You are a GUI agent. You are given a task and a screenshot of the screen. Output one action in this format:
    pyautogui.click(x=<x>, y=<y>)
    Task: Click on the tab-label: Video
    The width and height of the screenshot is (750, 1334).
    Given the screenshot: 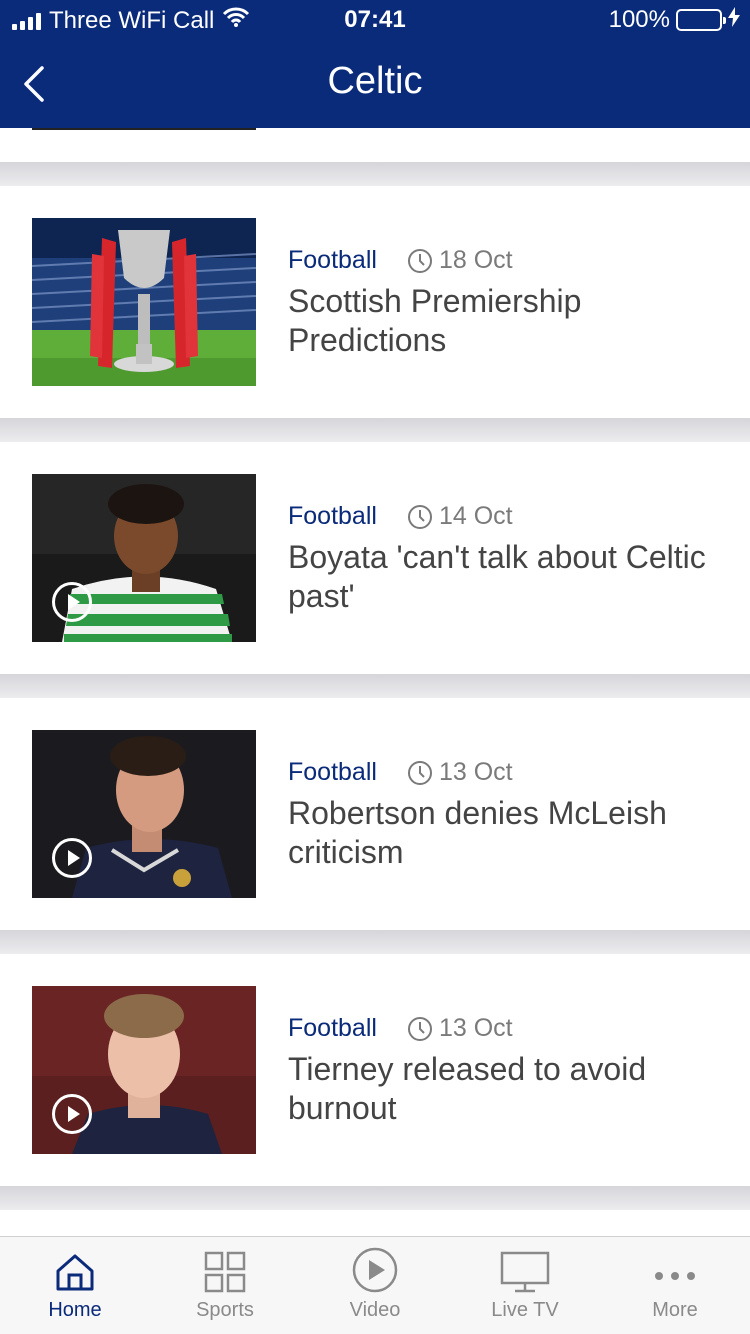 What is the action you would take?
    pyautogui.click(x=375, y=1310)
    